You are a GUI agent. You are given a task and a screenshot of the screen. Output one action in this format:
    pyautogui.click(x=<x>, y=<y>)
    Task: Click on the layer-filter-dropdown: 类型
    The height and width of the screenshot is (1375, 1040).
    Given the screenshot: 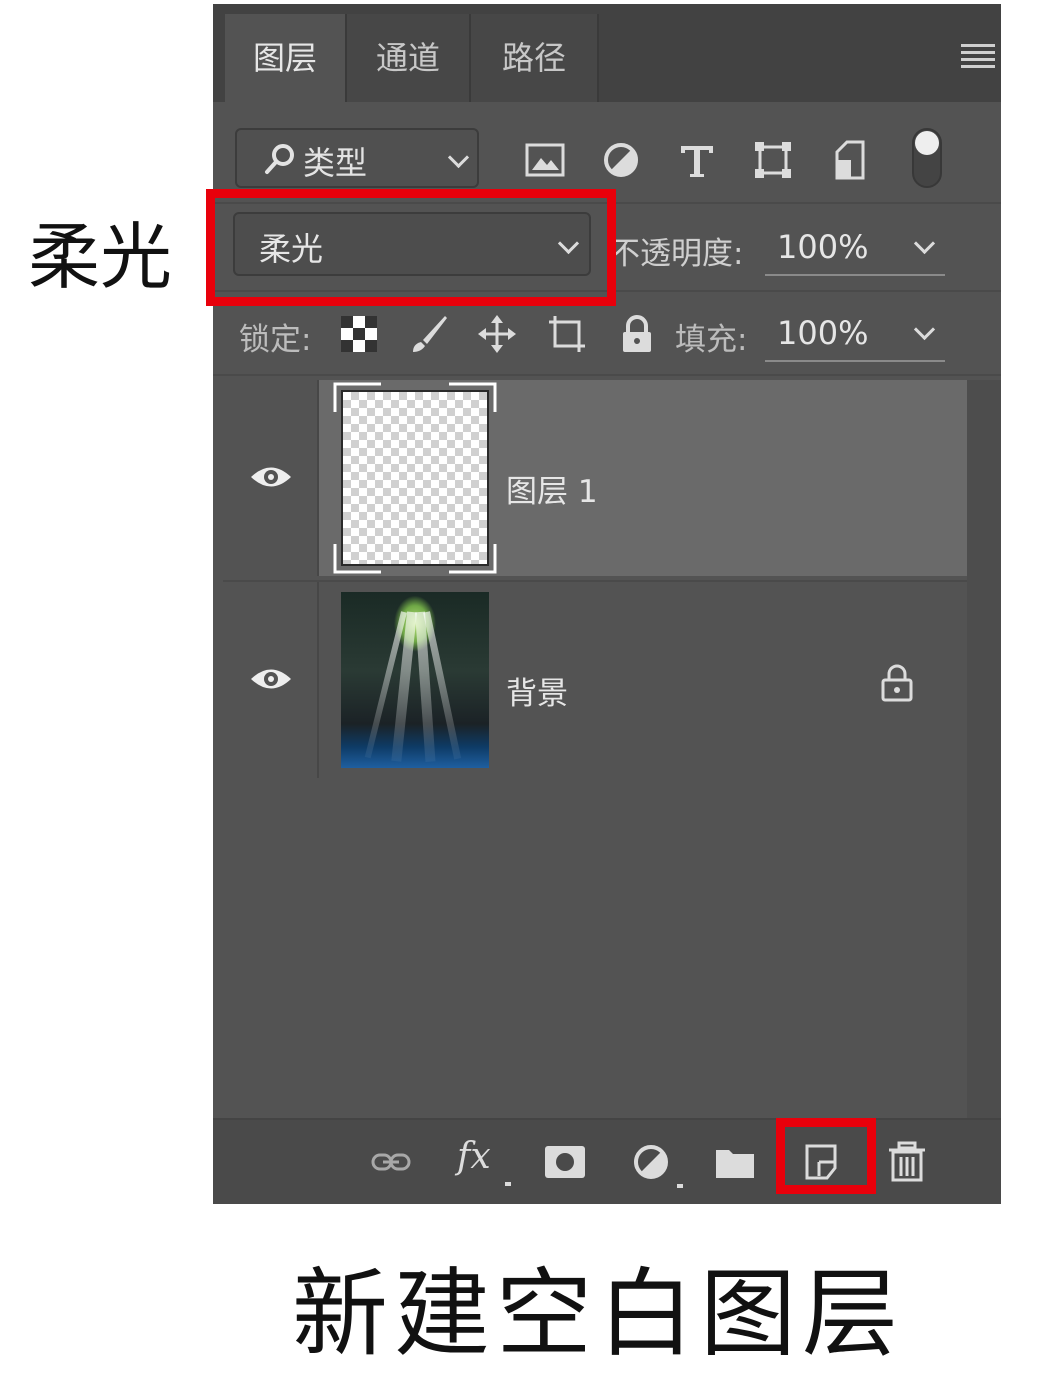 What is the action you would take?
    pyautogui.click(x=357, y=158)
    